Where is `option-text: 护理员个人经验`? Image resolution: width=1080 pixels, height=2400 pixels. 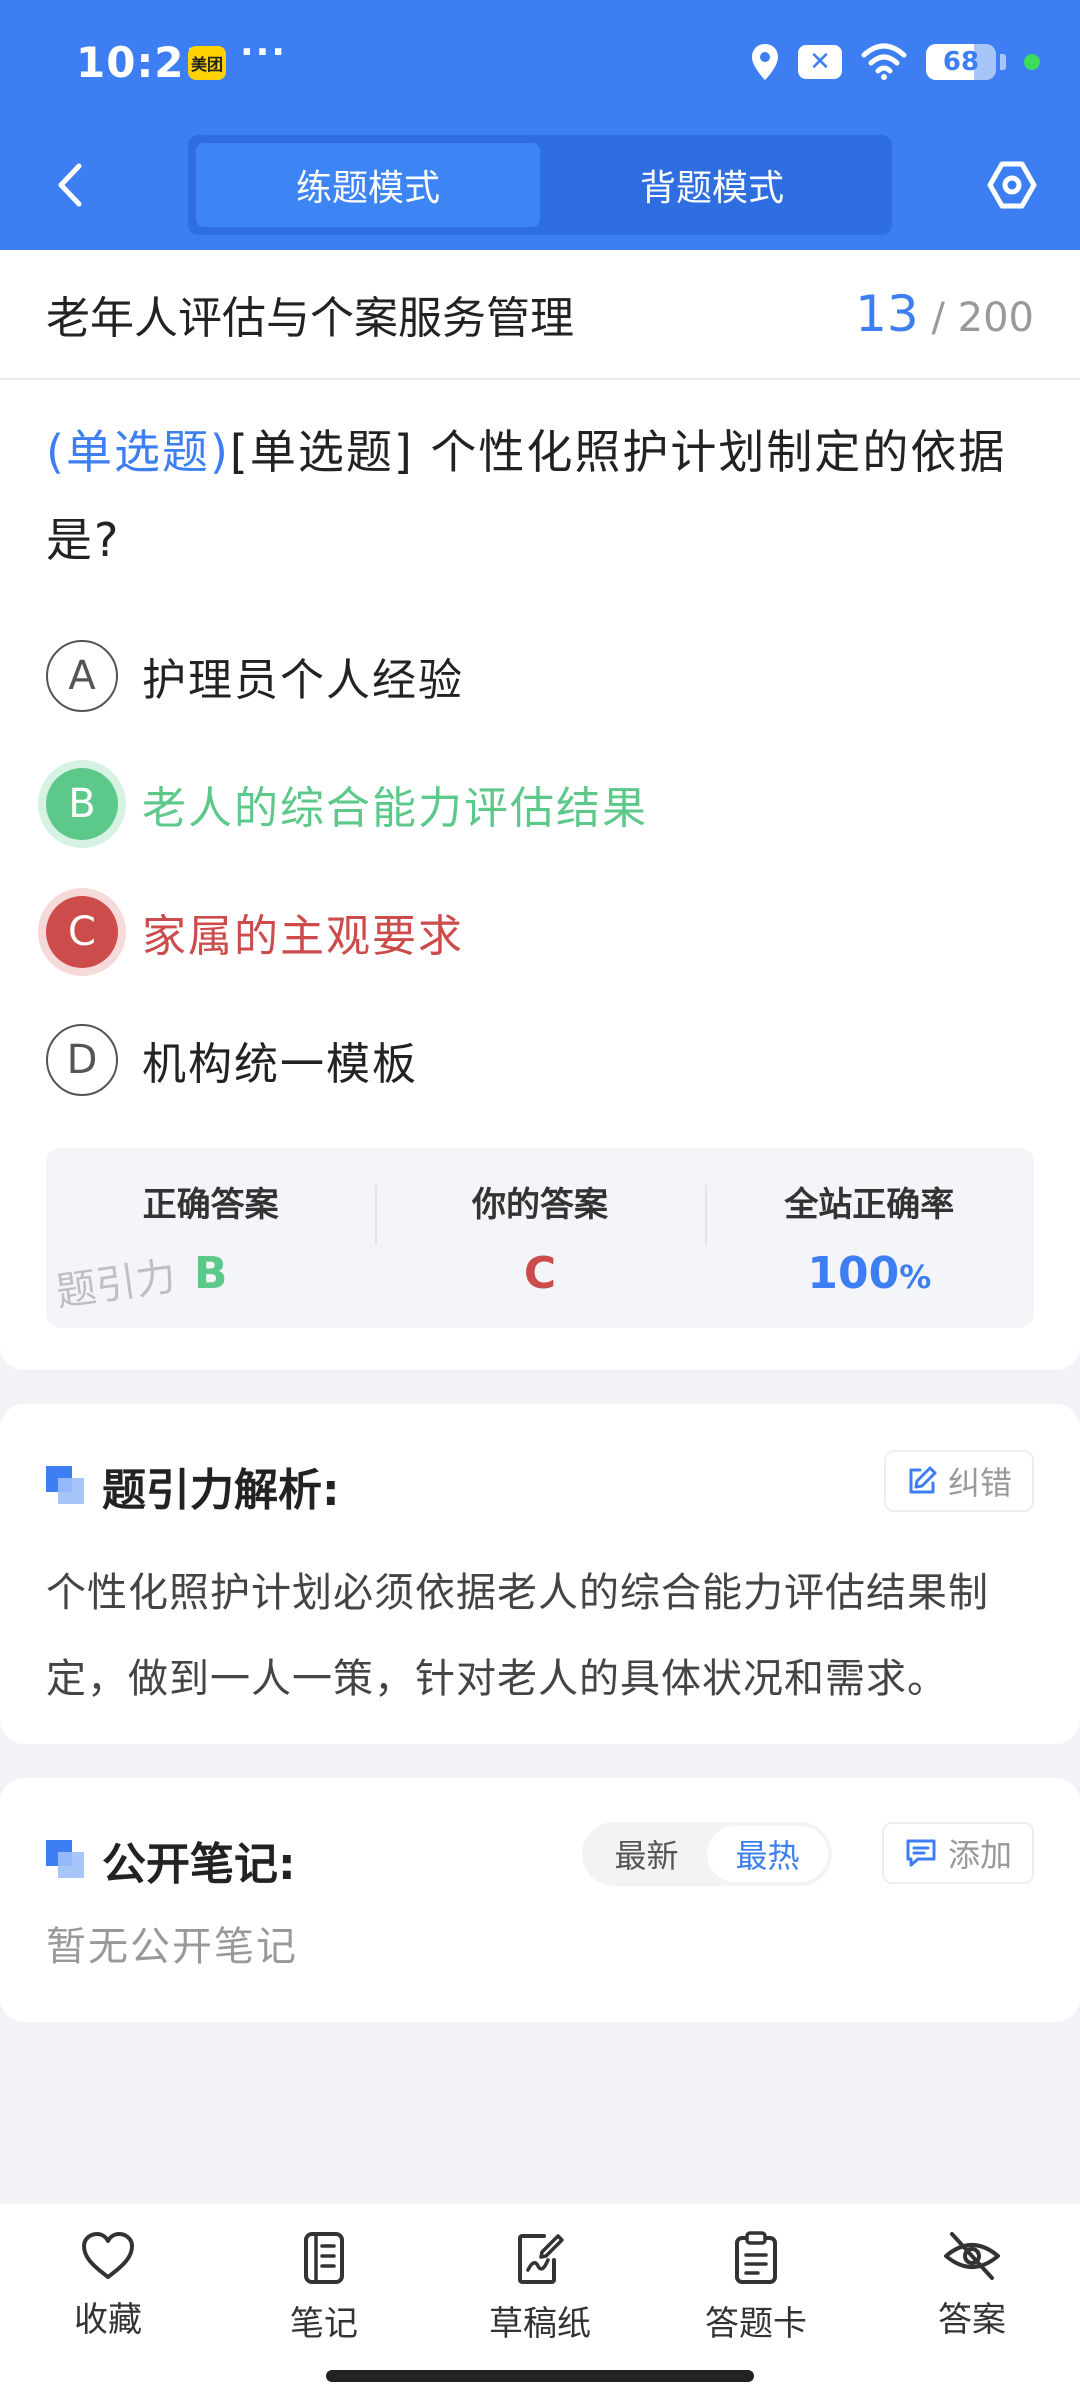 option-text: 护理员个人经验 is located at coordinates (303, 680).